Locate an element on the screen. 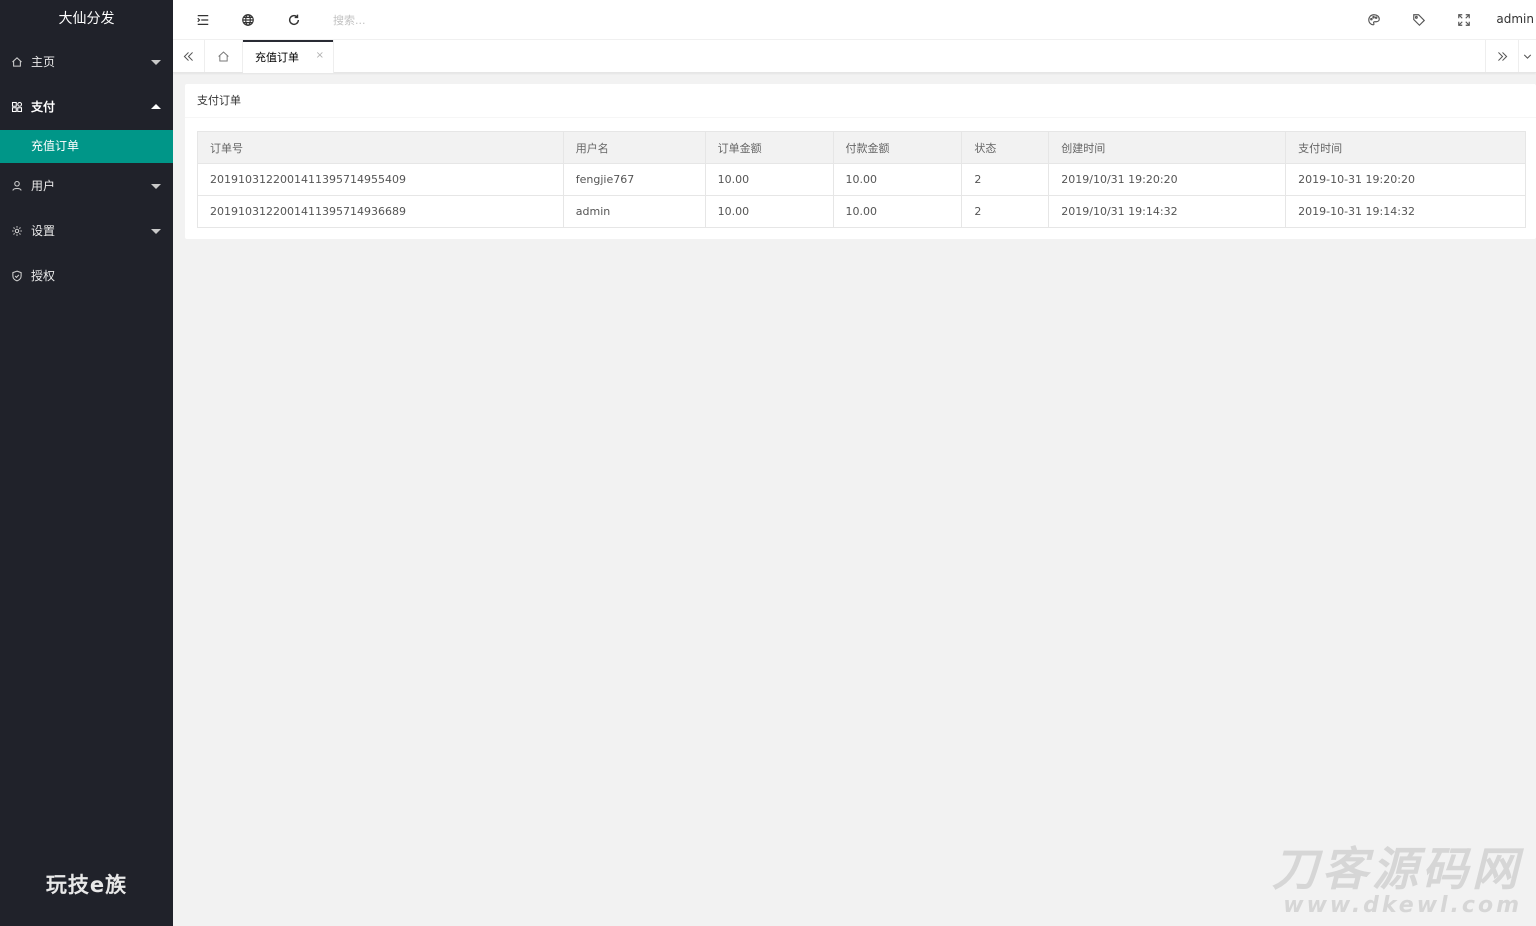 This screenshot has width=1536, height=926. tab-bar: 充值订单 × is located at coordinates (854, 56).